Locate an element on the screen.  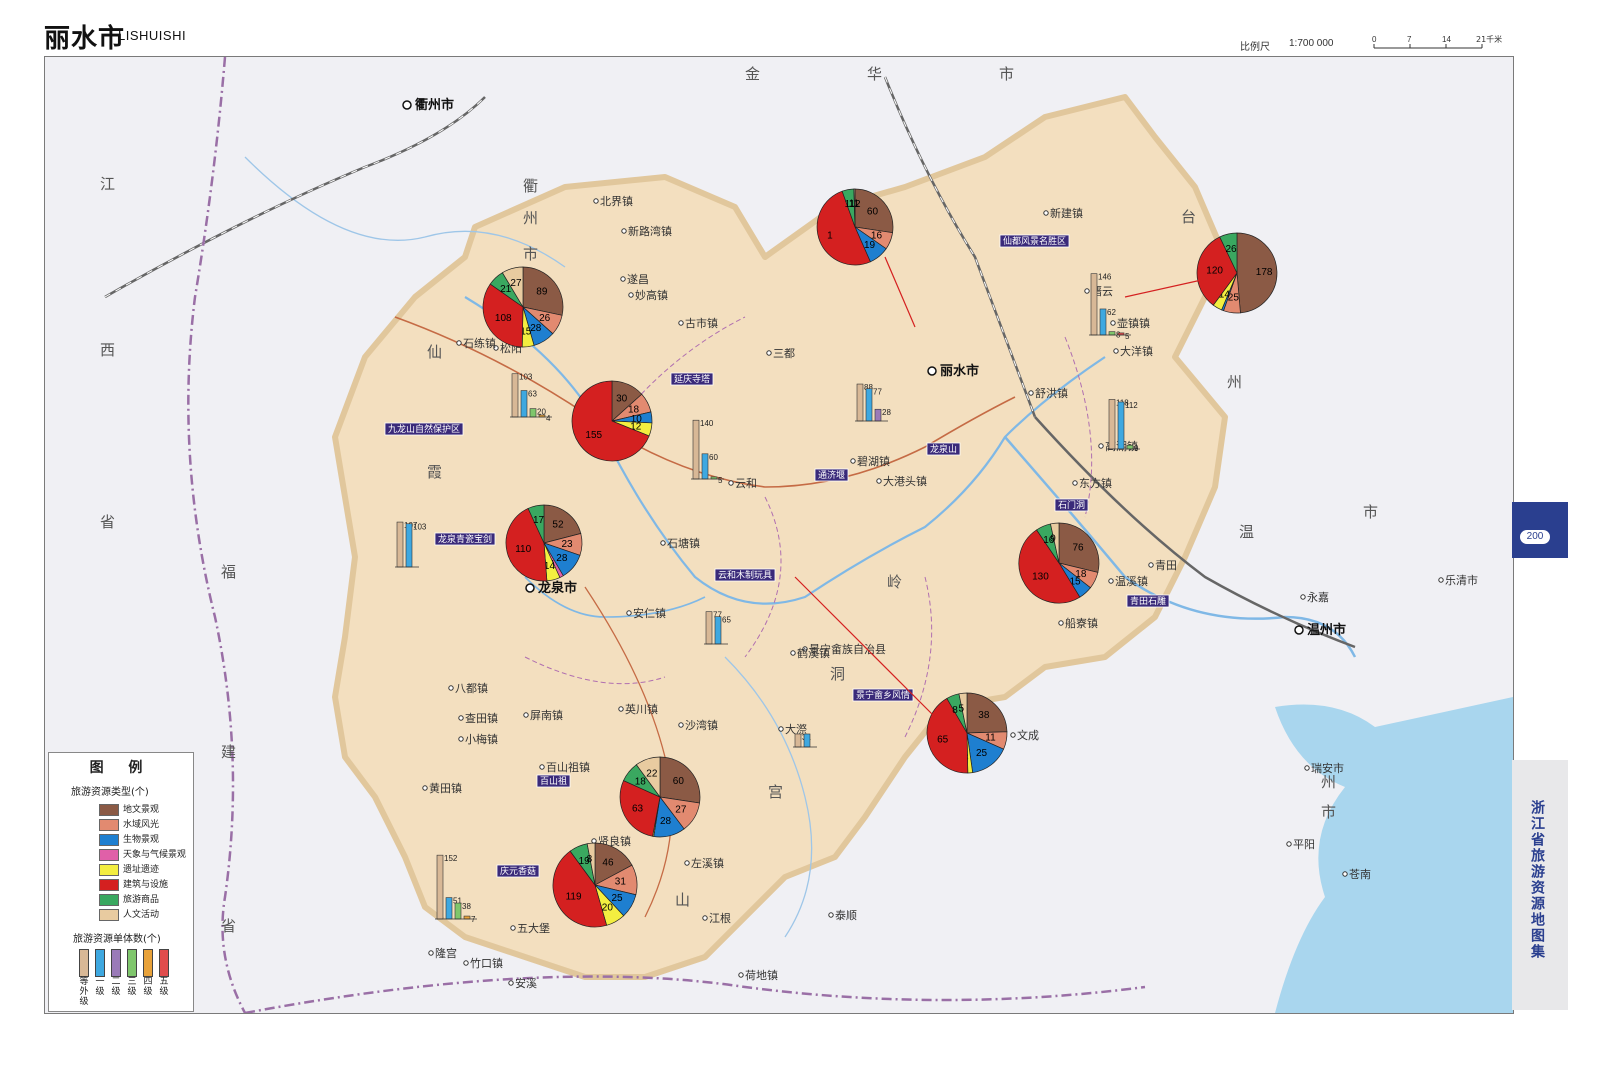
place-label: 古市镇 is located at coordinates (701, 323).